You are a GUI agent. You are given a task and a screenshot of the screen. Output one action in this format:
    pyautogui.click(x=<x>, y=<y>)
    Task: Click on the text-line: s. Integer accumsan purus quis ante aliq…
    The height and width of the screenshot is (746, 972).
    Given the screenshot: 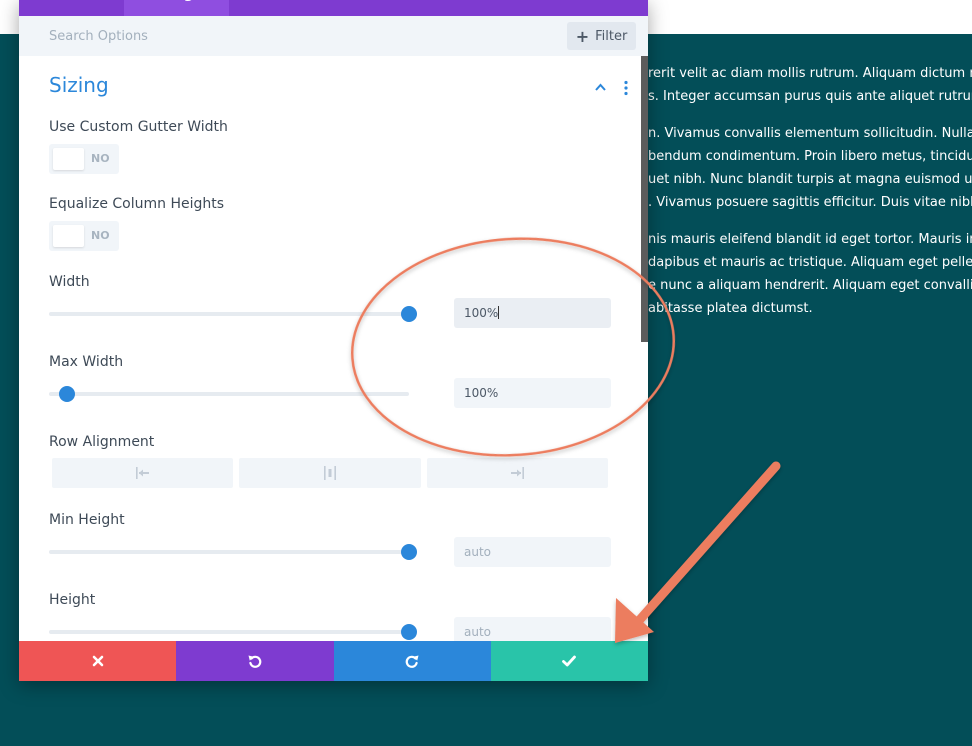 What is the action you would take?
    pyautogui.click(x=810, y=96)
    